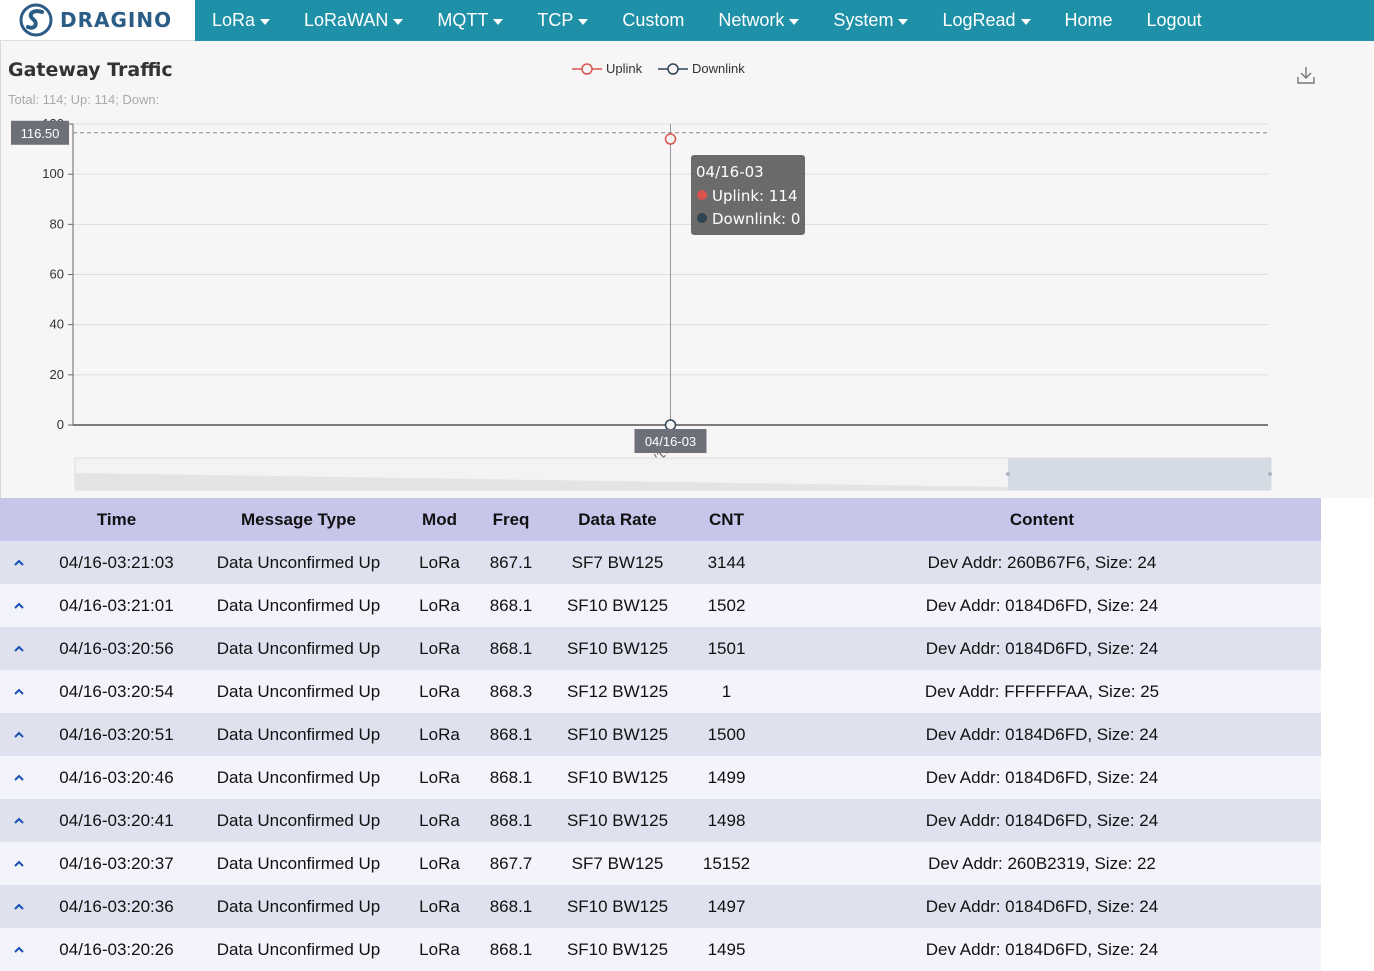 The image size is (1374, 971). I want to click on nav-item-label: LogRead, so click(979, 20).